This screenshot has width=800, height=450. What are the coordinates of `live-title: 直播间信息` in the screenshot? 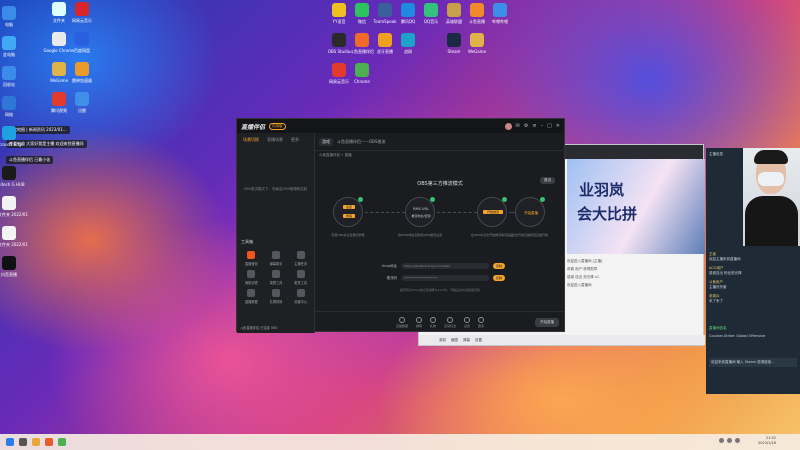 It's located at (718, 328).